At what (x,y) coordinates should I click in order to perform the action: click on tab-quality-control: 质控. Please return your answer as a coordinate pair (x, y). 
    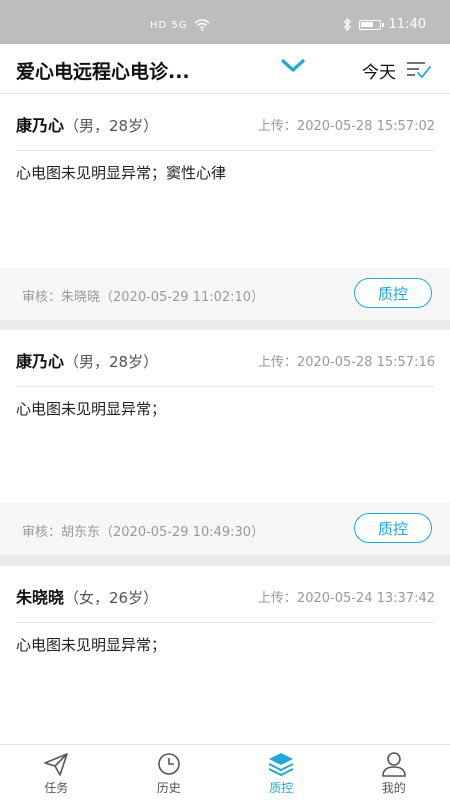
    Looking at the image, I should click on (281, 772).